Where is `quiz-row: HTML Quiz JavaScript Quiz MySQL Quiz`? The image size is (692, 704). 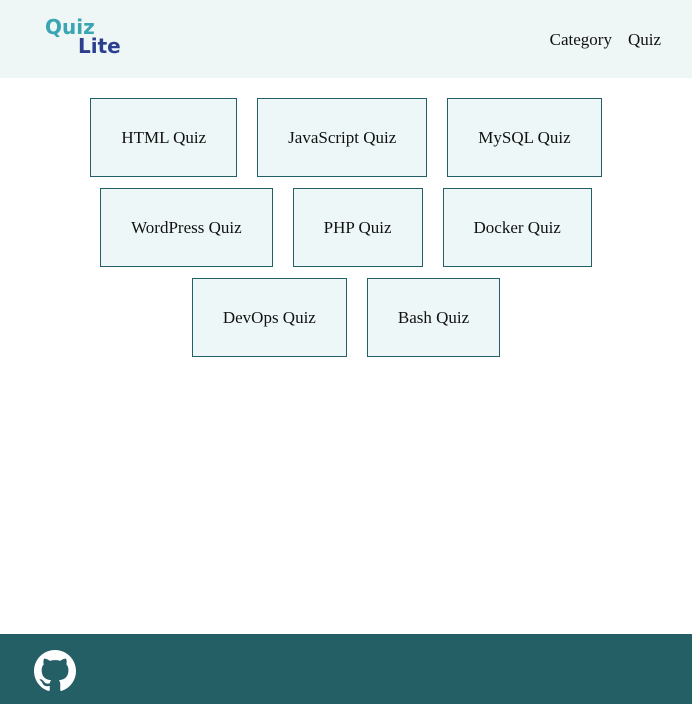
quiz-row: HTML Quiz JavaScript Quiz MySQL Quiz is located at coordinates (346, 137).